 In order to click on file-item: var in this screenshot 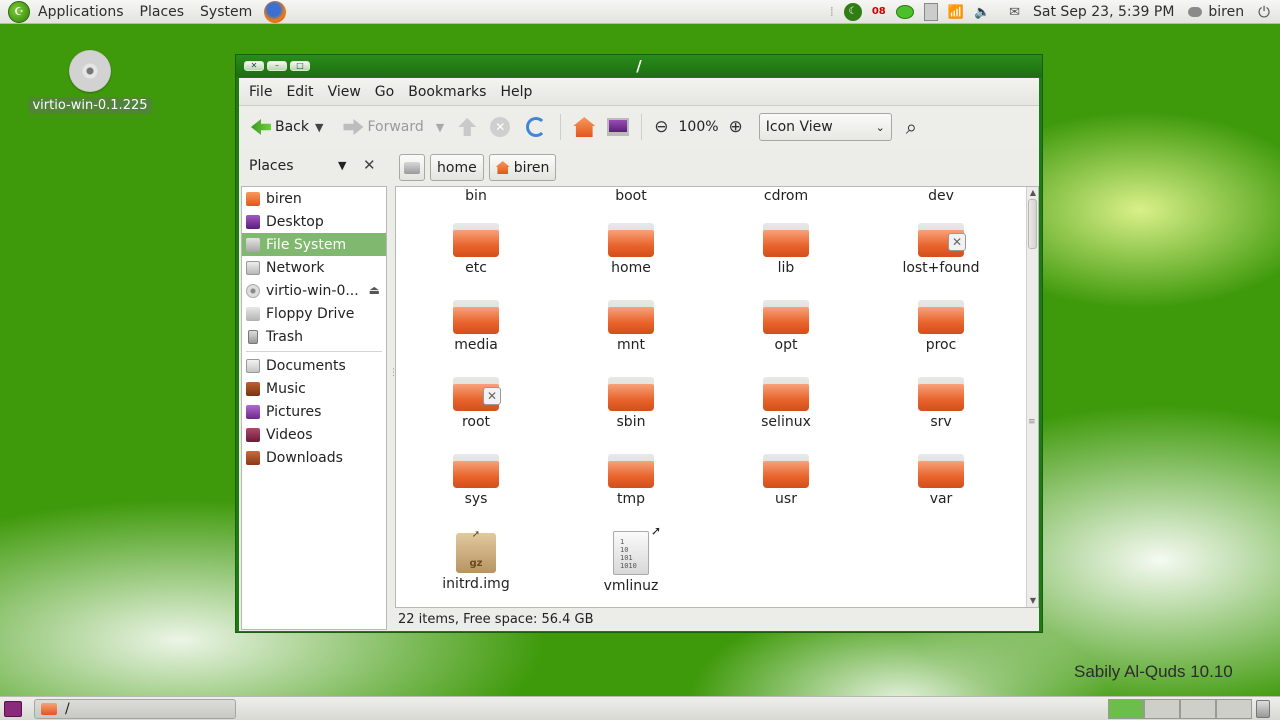, I will do `click(941, 480)`.